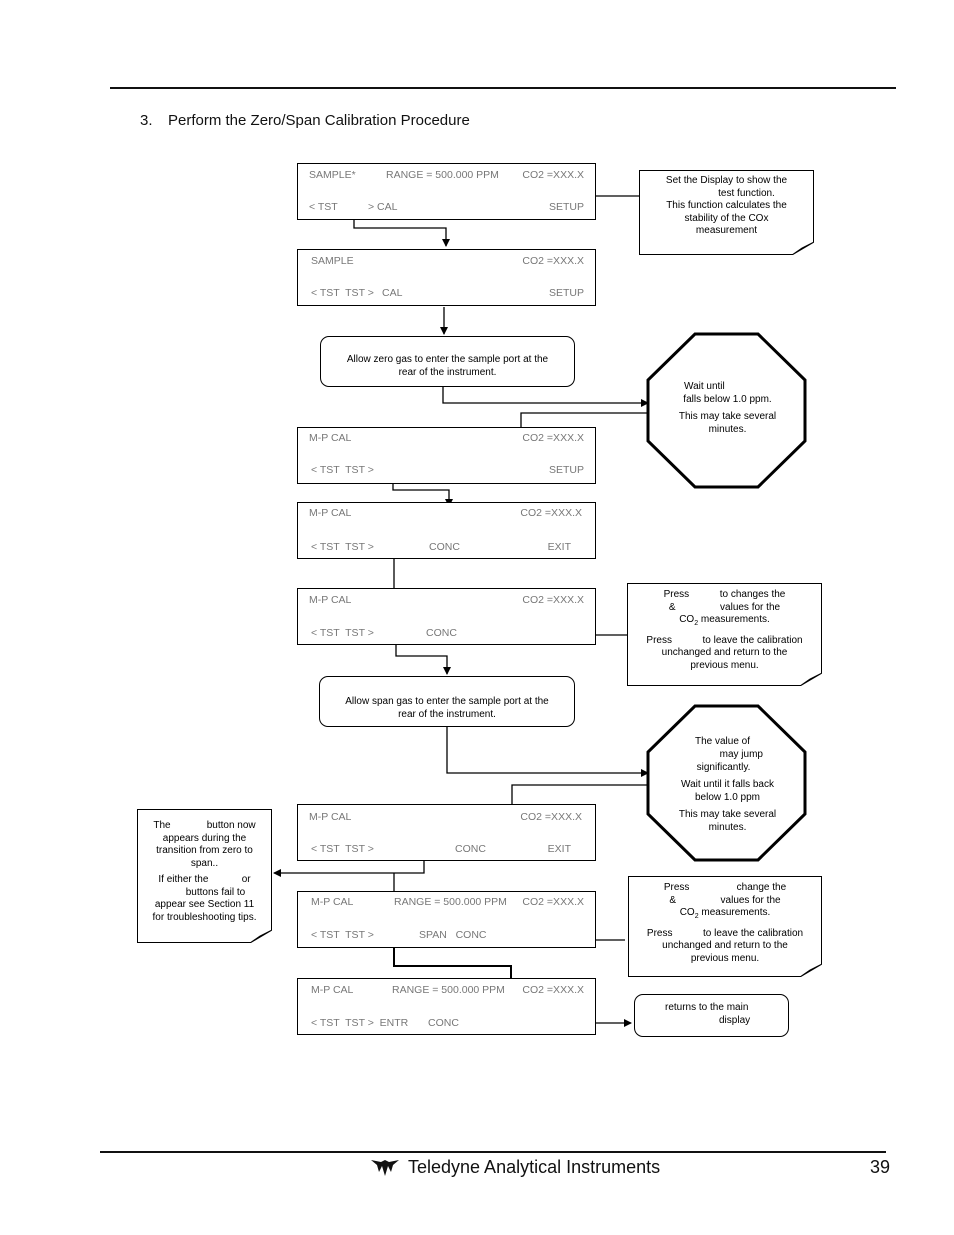  What do you see at coordinates (423, 658) in the screenshot?
I see `arrow-s5-span` at bounding box center [423, 658].